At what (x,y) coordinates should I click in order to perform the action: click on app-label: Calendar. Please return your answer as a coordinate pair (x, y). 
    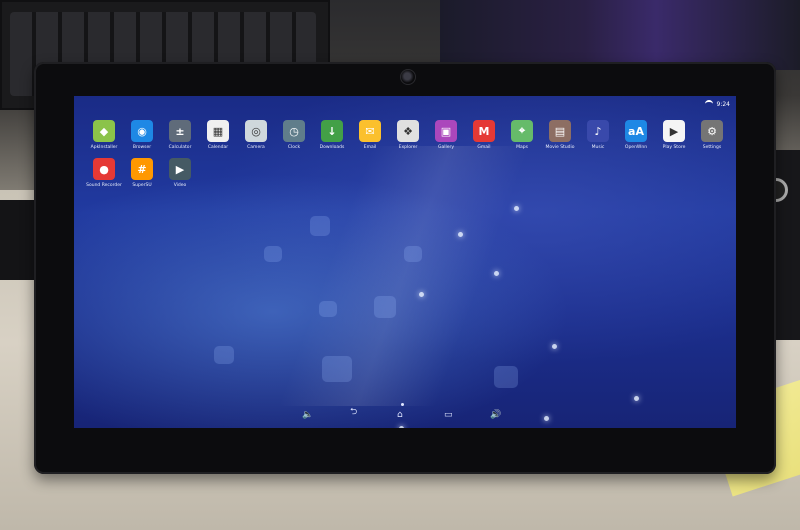
    Looking at the image, I should click on (218, 147).